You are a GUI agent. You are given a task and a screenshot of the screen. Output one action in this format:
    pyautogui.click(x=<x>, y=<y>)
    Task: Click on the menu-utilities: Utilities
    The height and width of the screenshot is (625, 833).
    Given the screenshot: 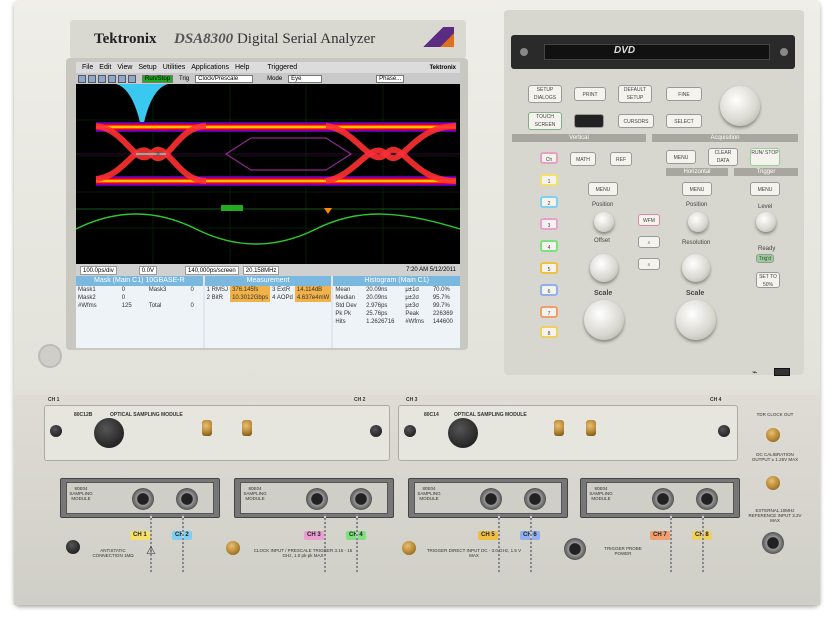 What is the action you would take?
    pyautogui.click(x=174, y=67)
    